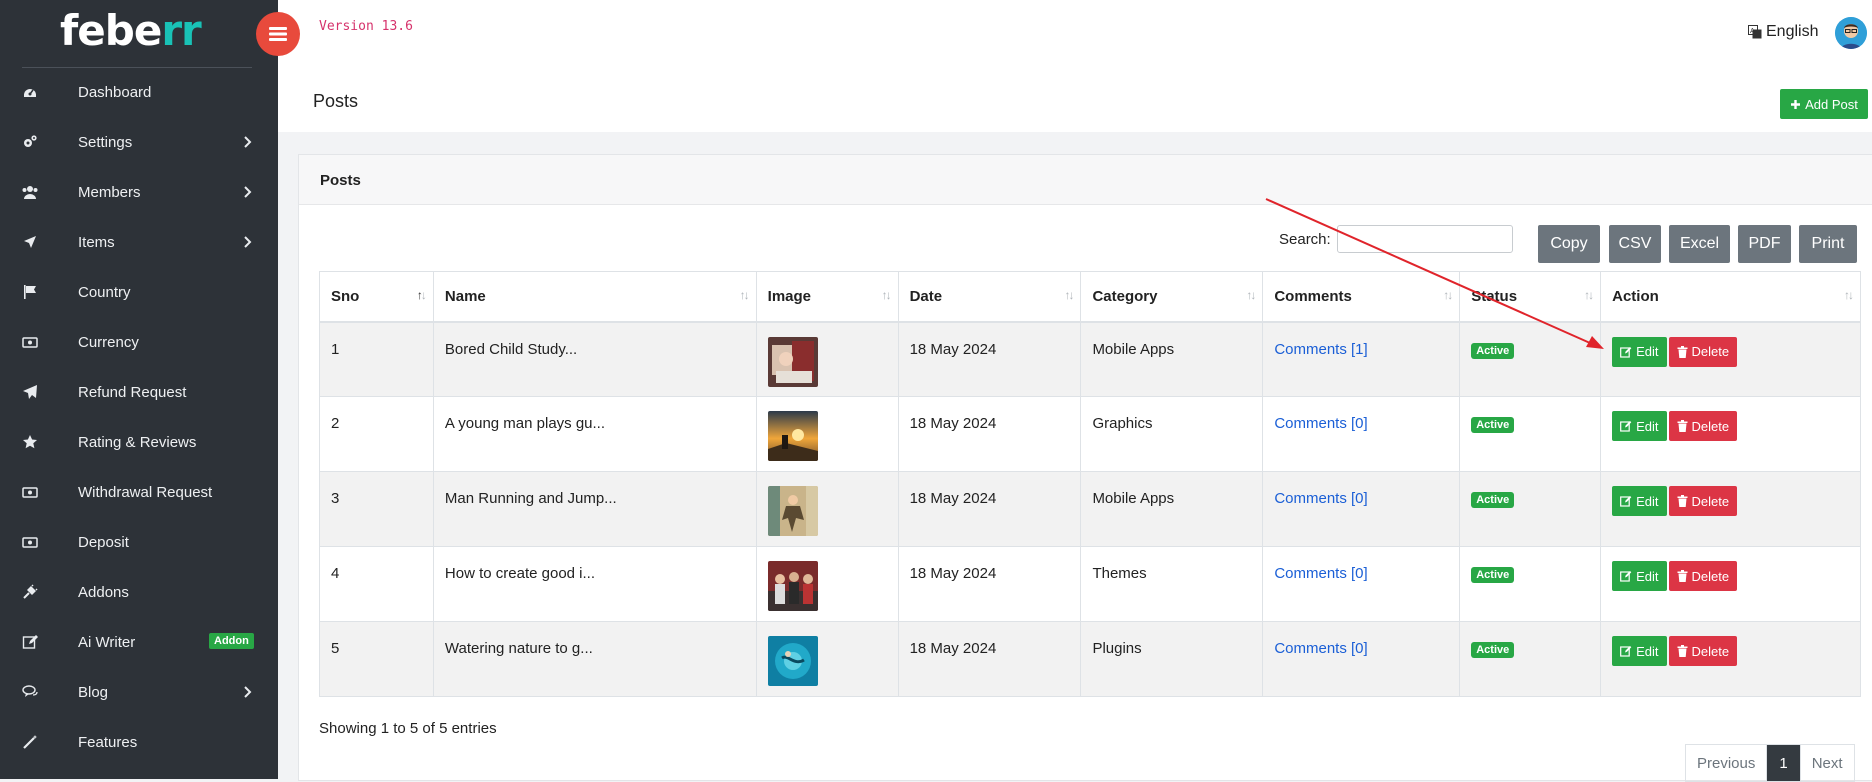 The width and height of the screenshot is (1872, 782). What do you see at coordinates (1085, 180) in the screenshot?
I see `card-header: Posts` at bounding box center [1085, 180].